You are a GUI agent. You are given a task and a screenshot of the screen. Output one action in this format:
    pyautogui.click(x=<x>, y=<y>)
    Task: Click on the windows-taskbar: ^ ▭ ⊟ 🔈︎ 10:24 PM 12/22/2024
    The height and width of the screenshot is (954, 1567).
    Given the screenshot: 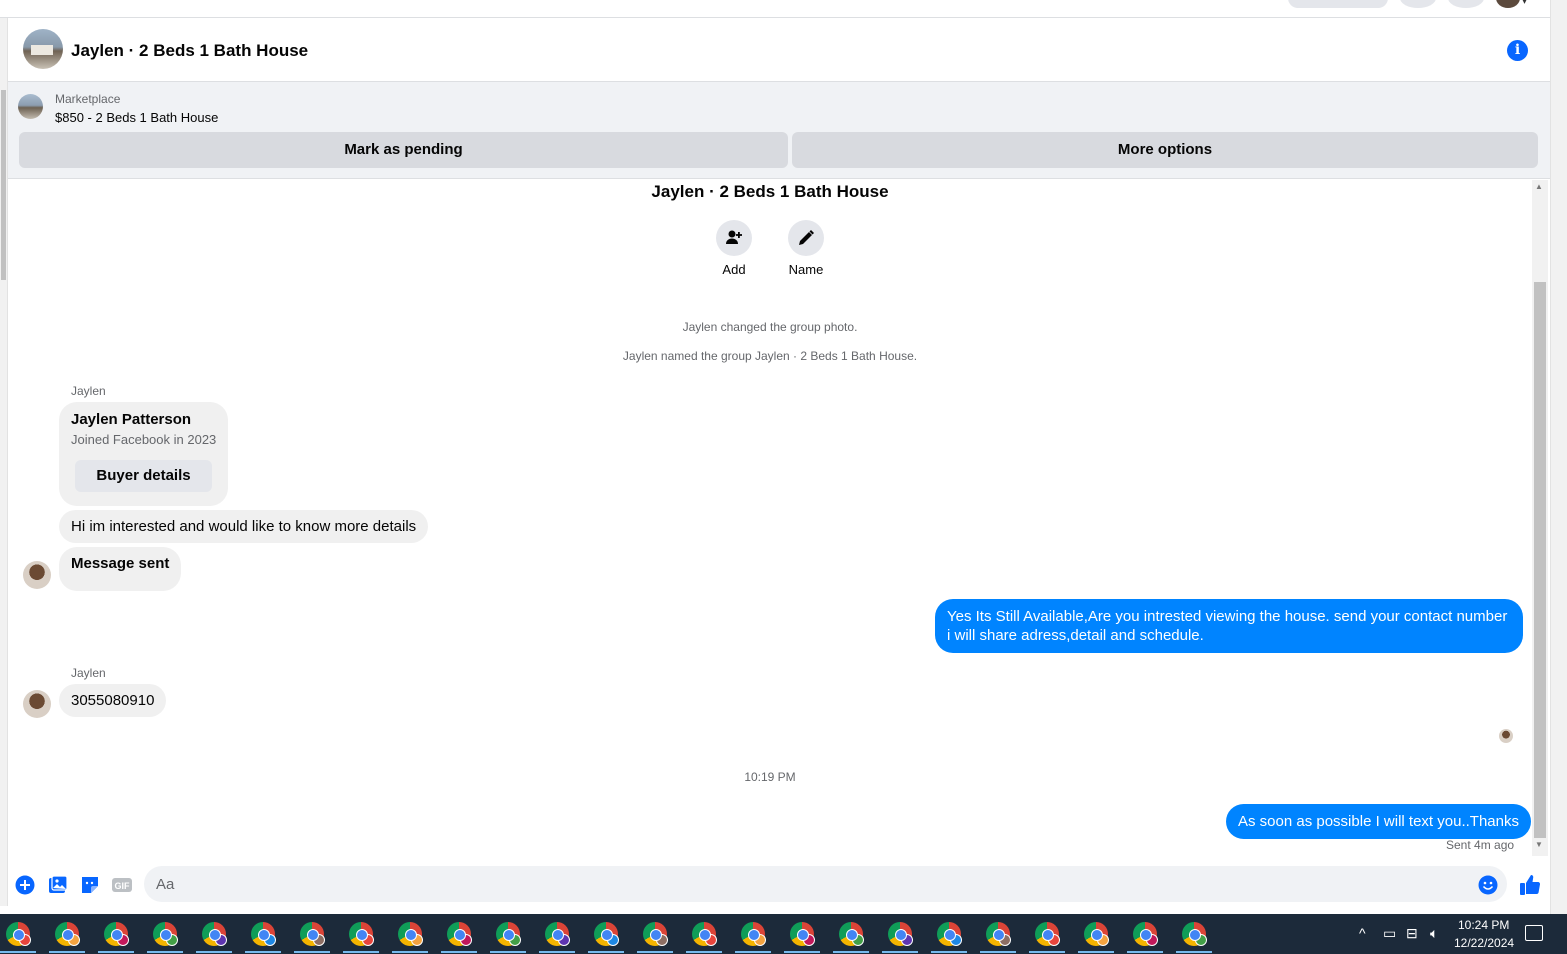 What is the action you would take?
    pyautogui.click(x=783, y=934)
    